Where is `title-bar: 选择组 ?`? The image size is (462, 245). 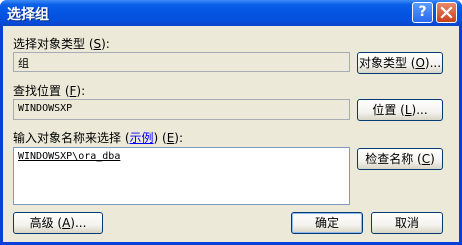 title-bar: 选择组 ? is located at coordinates (231, 13).